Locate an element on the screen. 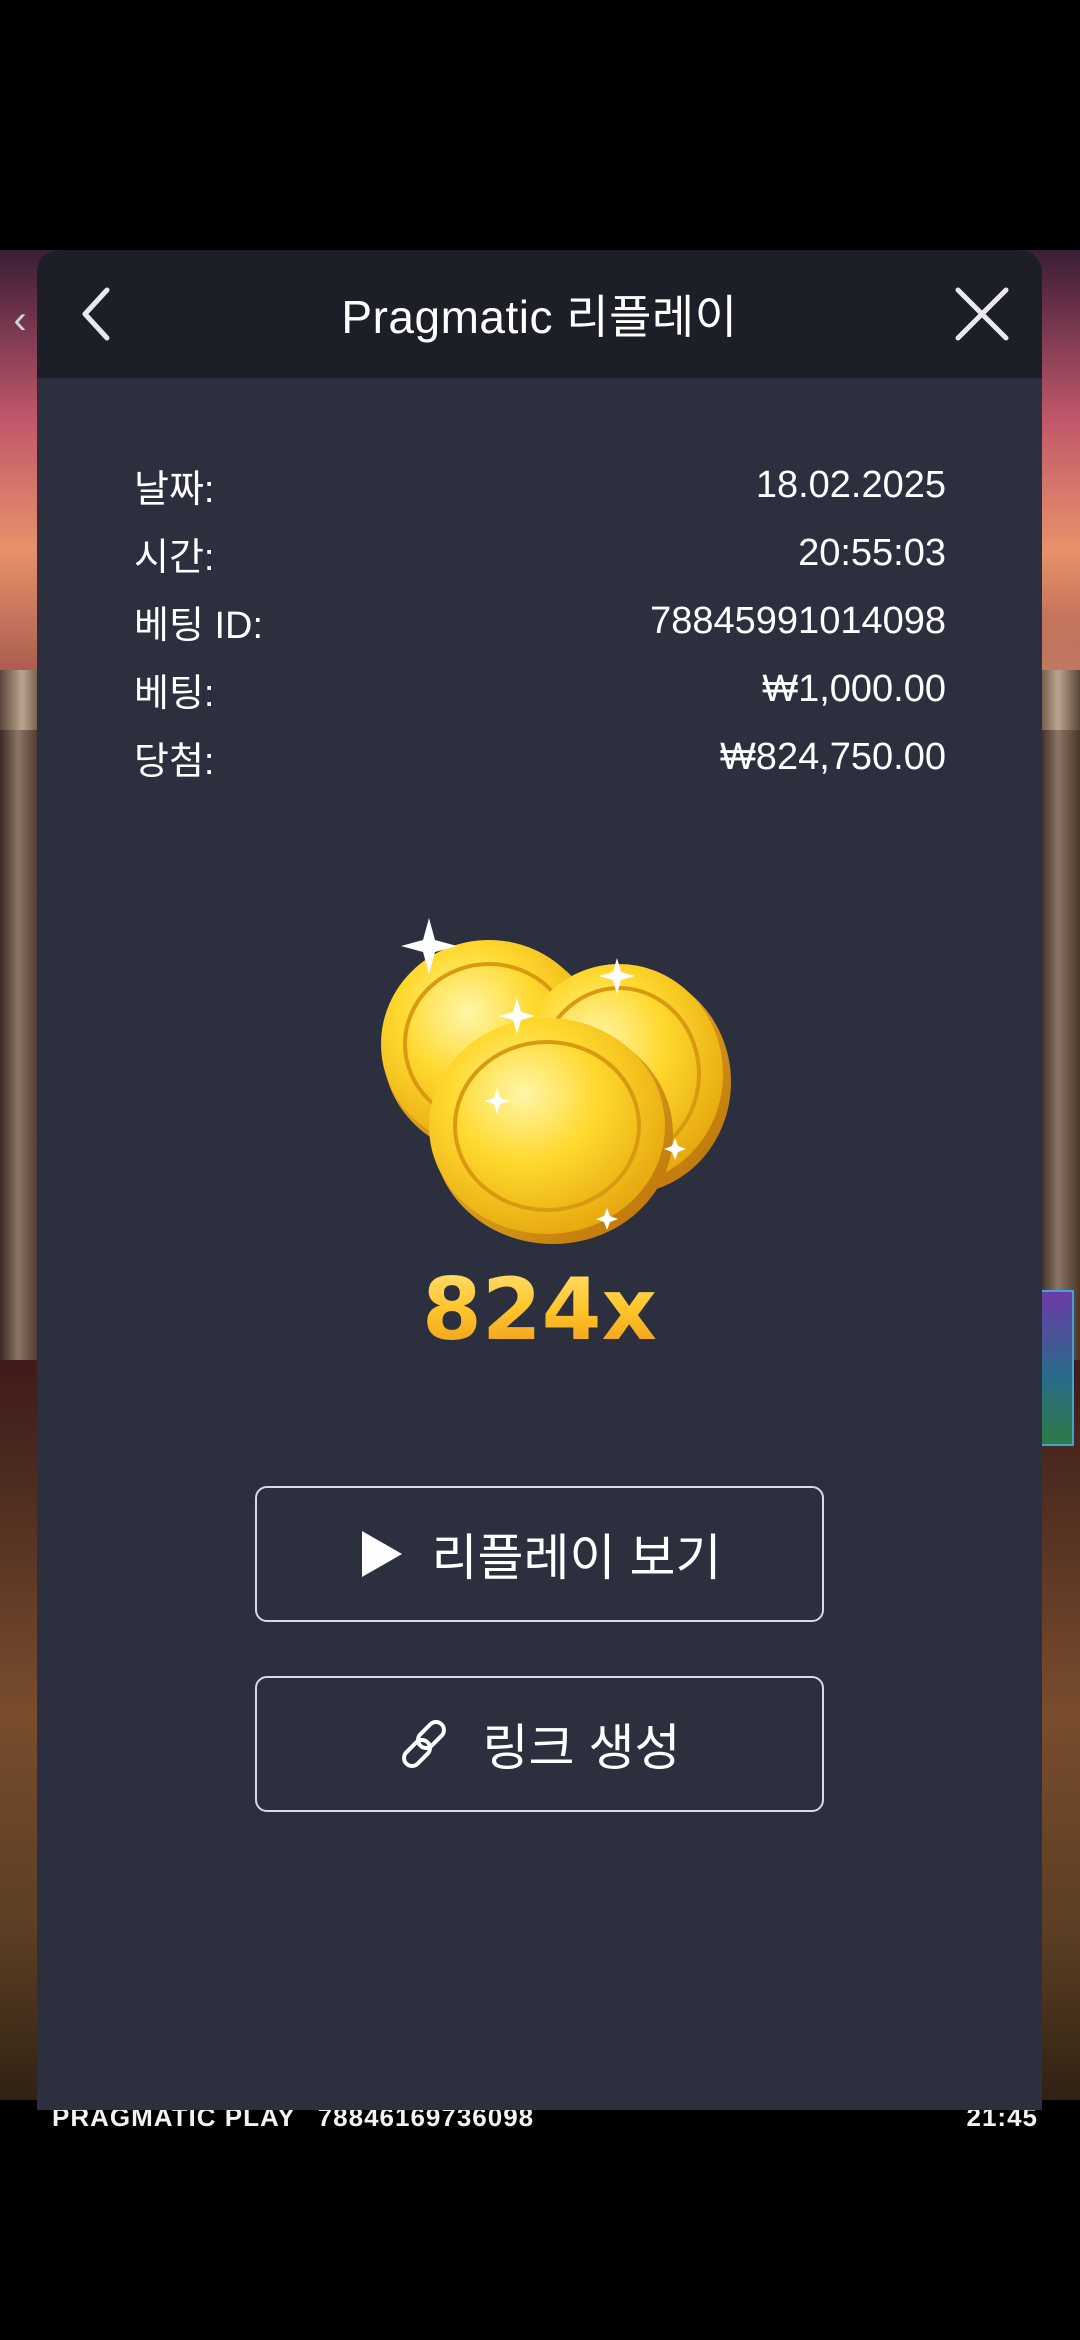 This screenshot has width=1080, height=2340. create-link-button: 링크 생성 is located at coordinates (539, 1744).